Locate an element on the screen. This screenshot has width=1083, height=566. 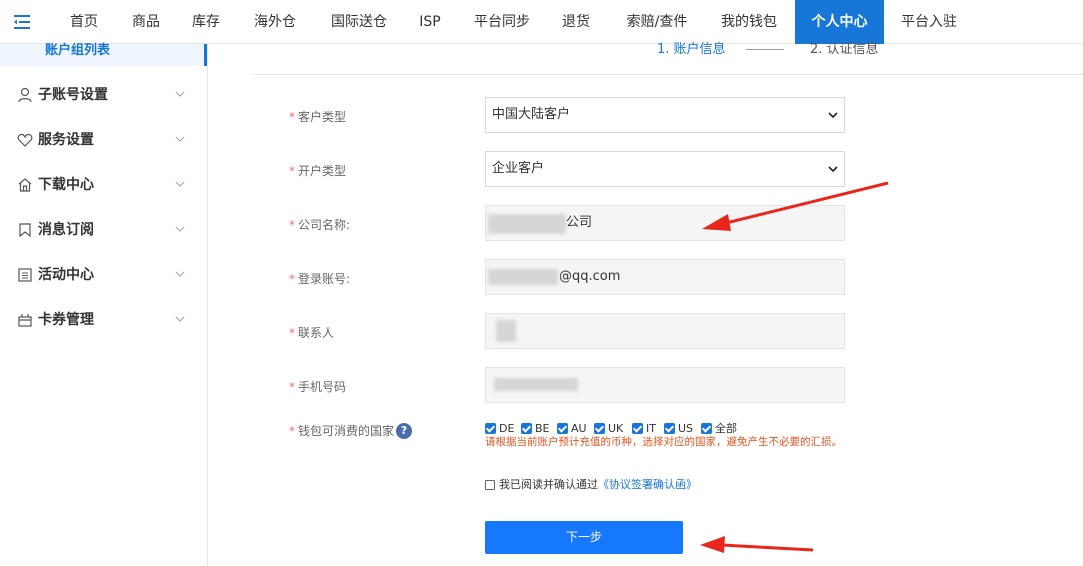
agreement-link: 《协议签署确认函》 is located at coordinates (647, 484).